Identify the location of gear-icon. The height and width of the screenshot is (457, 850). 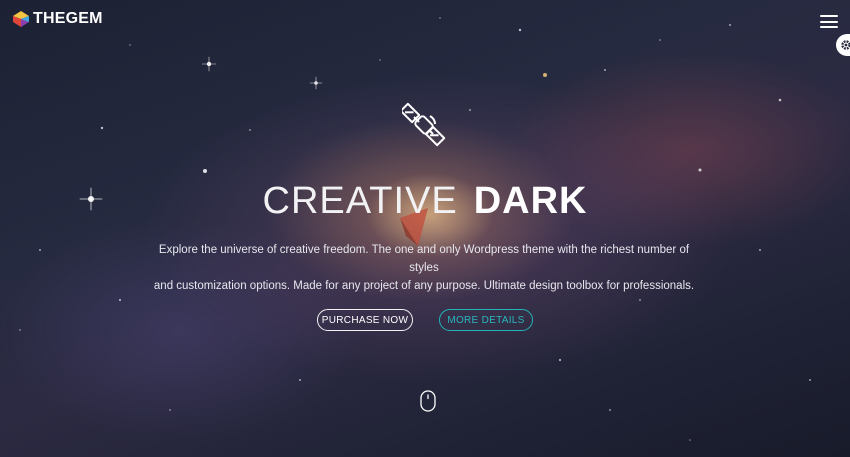
(845, 45).